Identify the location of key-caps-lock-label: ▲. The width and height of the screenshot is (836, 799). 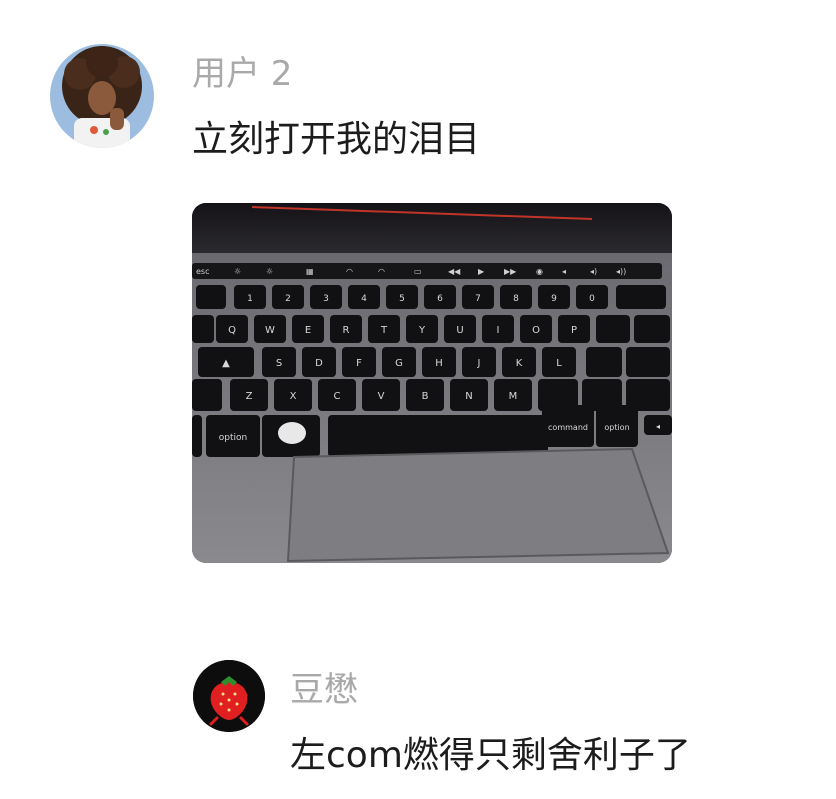
(226, 363).